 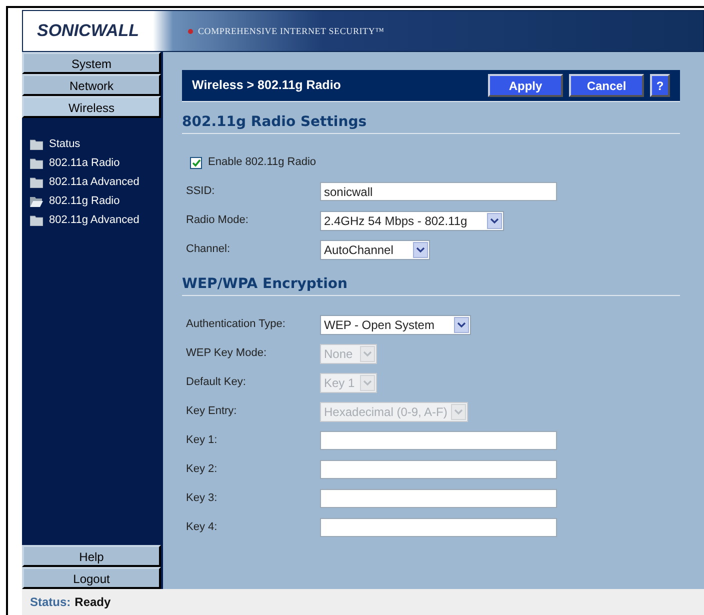 I want to click on field-label: SSID:, so click(x=201, y=192).